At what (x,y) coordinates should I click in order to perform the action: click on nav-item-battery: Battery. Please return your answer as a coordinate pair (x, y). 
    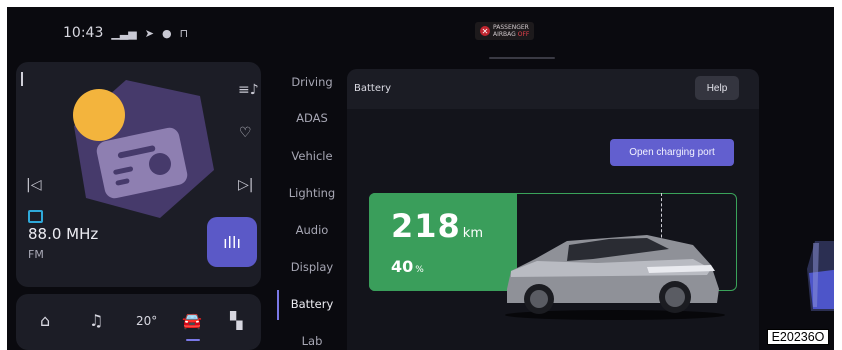
    Looking at the image, I should click on (312, 304).